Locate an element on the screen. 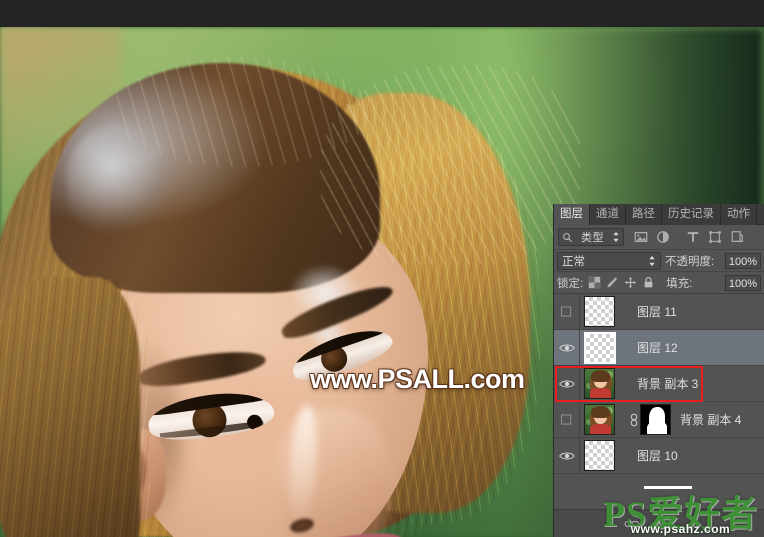  layer-style-button: fx. is located at coordinates (660, 524).